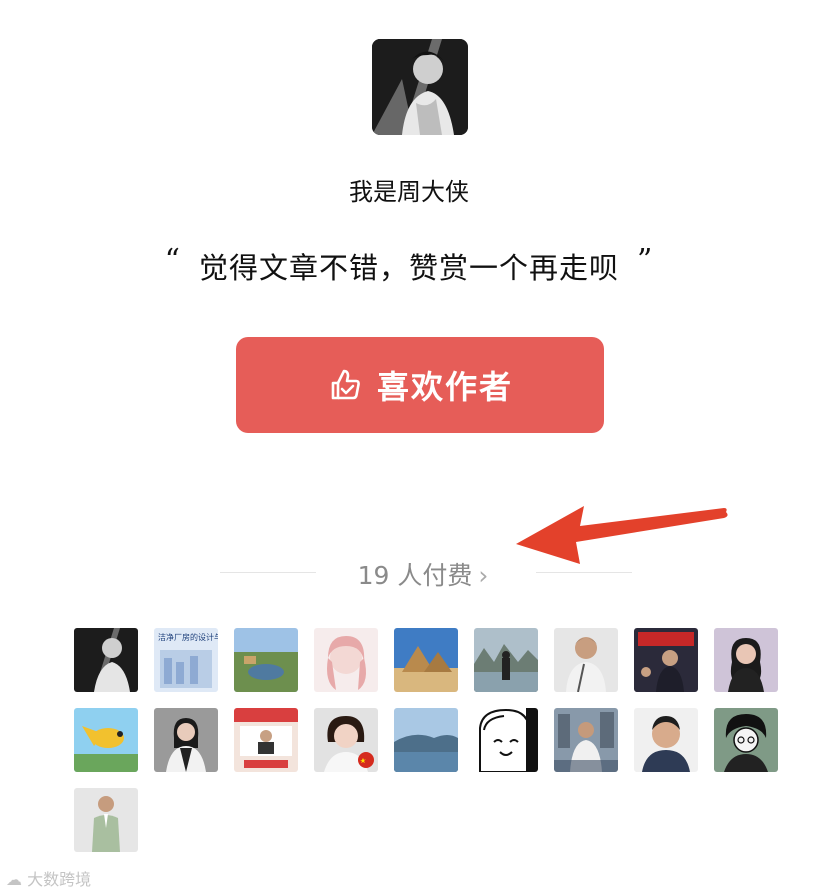  I want to click on author-avatar, so click(420, 87).